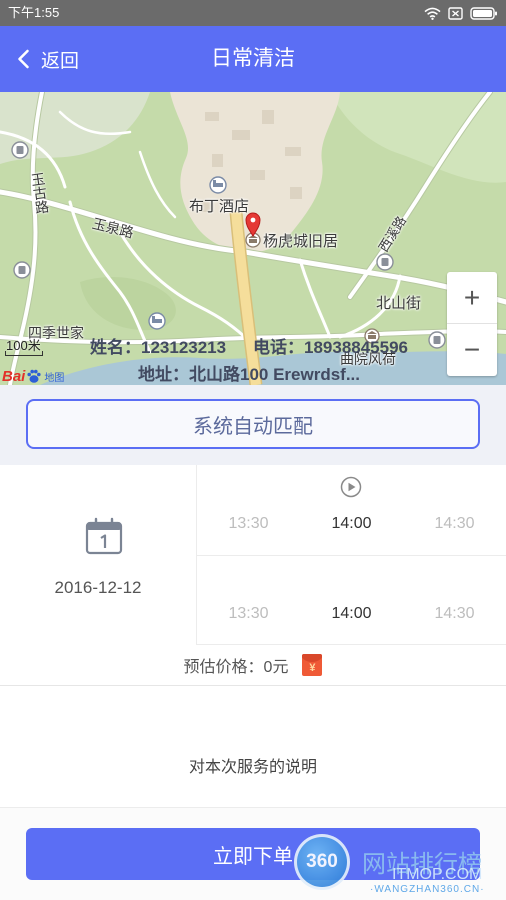 The width and height of the screenshot is (506, 900). Describe the element at coordinates (104, 536) in the screenshot. I see `calendar-icon` at that location.